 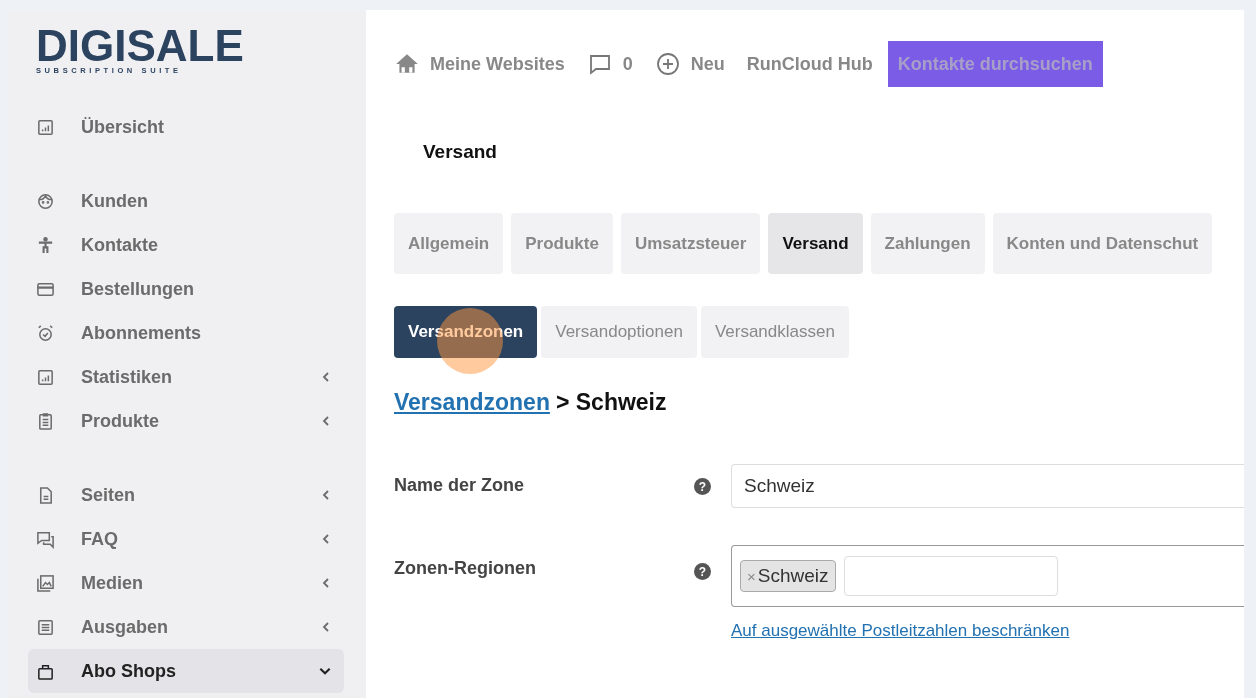 What do you see at coordinates (186, 289) in the screenshot?
I see `sidebar-item: Bestellungen` at bounding box center [186, 289].